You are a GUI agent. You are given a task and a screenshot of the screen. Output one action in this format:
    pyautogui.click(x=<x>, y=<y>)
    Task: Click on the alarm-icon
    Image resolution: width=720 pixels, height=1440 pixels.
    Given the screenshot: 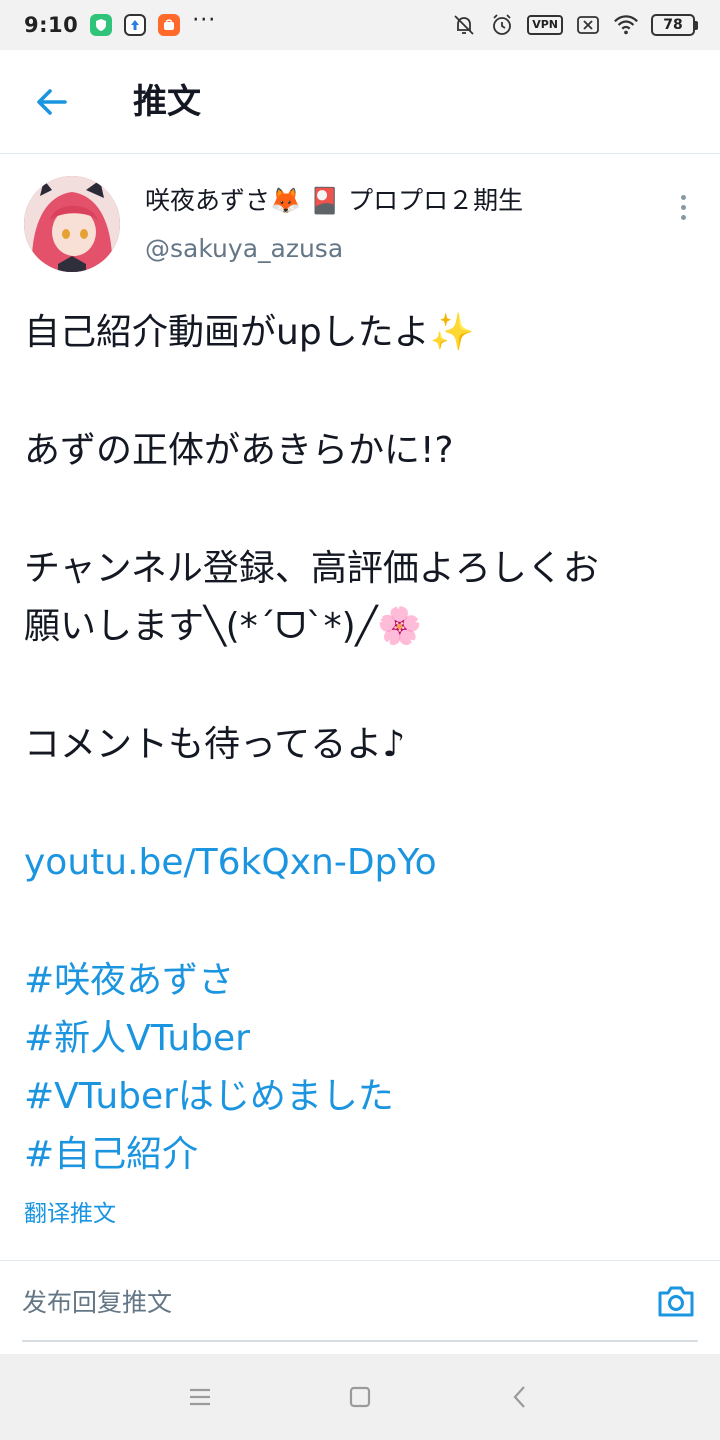 What is the action you would take?
    pyautogui.click(x=502, y=25)
    